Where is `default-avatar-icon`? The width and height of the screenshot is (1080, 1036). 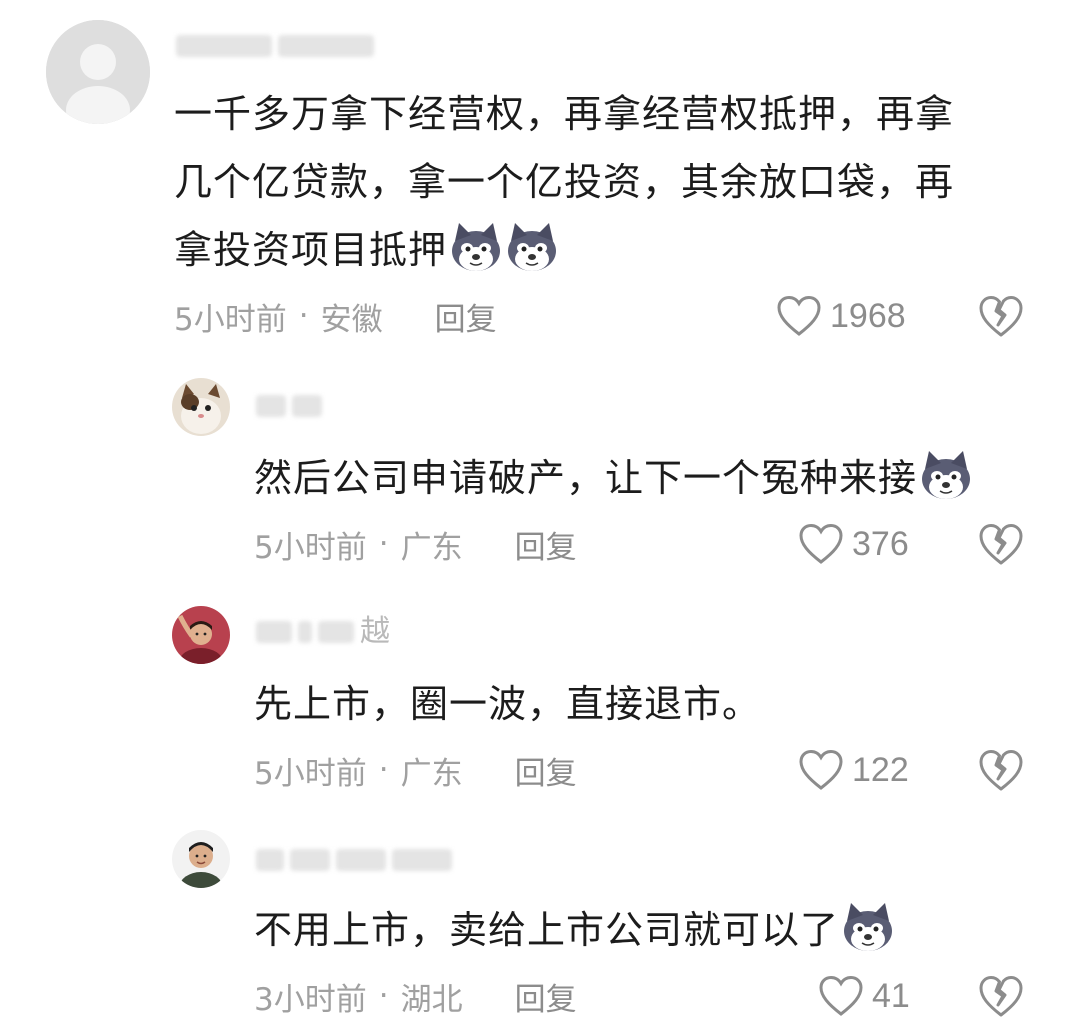
default-avatar-icon is located at coordinates (98, 72).